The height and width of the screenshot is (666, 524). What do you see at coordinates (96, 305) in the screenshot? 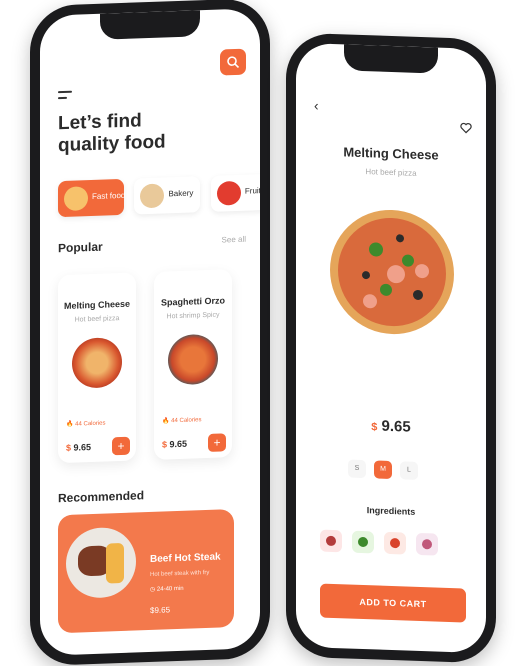
I see `card-title: Melting Cheese` at bounding box center [96, 305].